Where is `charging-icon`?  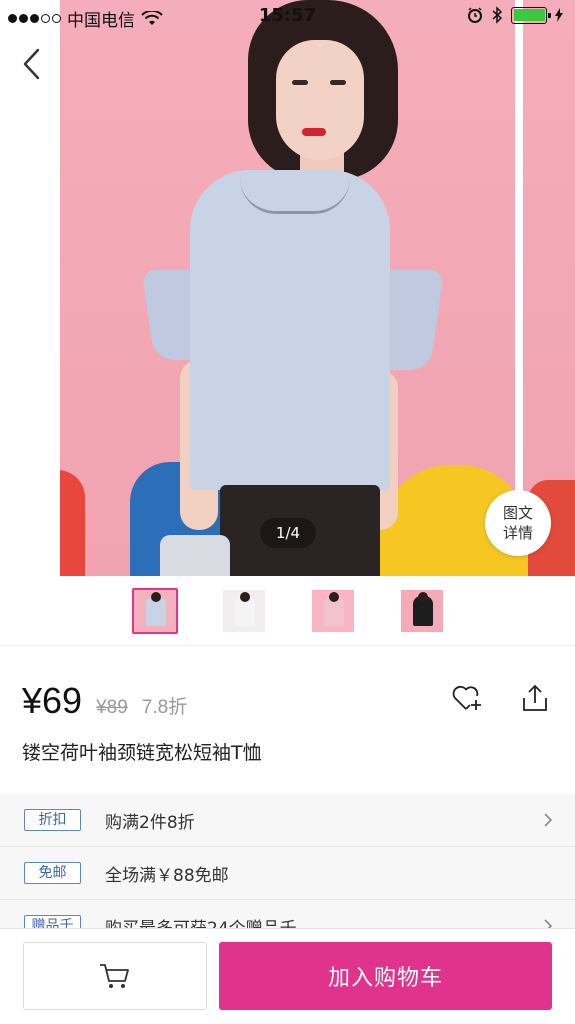
charging-icon is located at coordinates (559, 15).